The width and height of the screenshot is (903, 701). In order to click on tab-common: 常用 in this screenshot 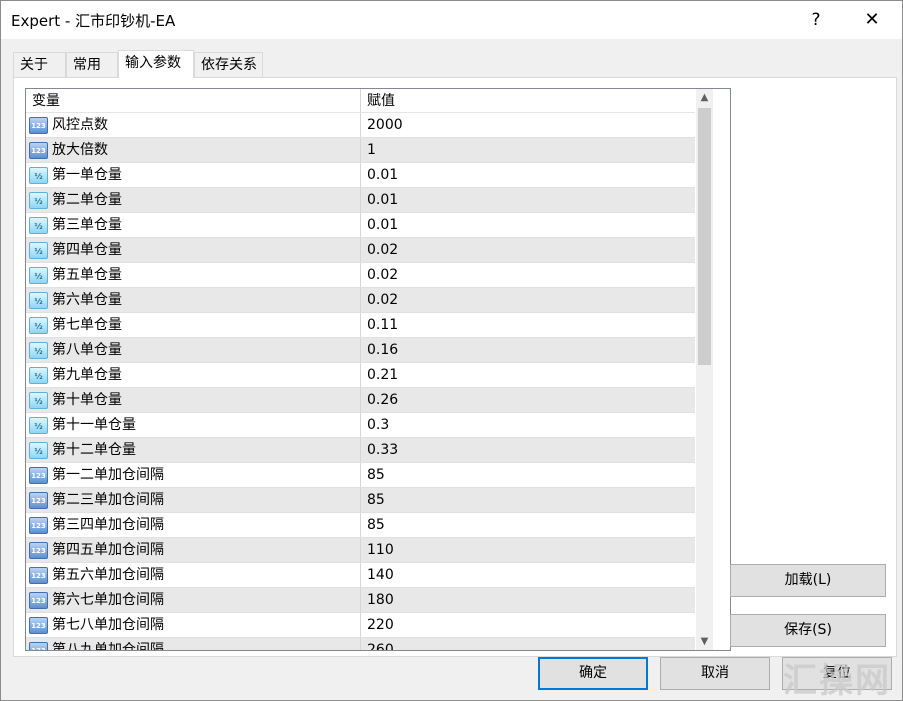, I will do `click(92, 64)`.